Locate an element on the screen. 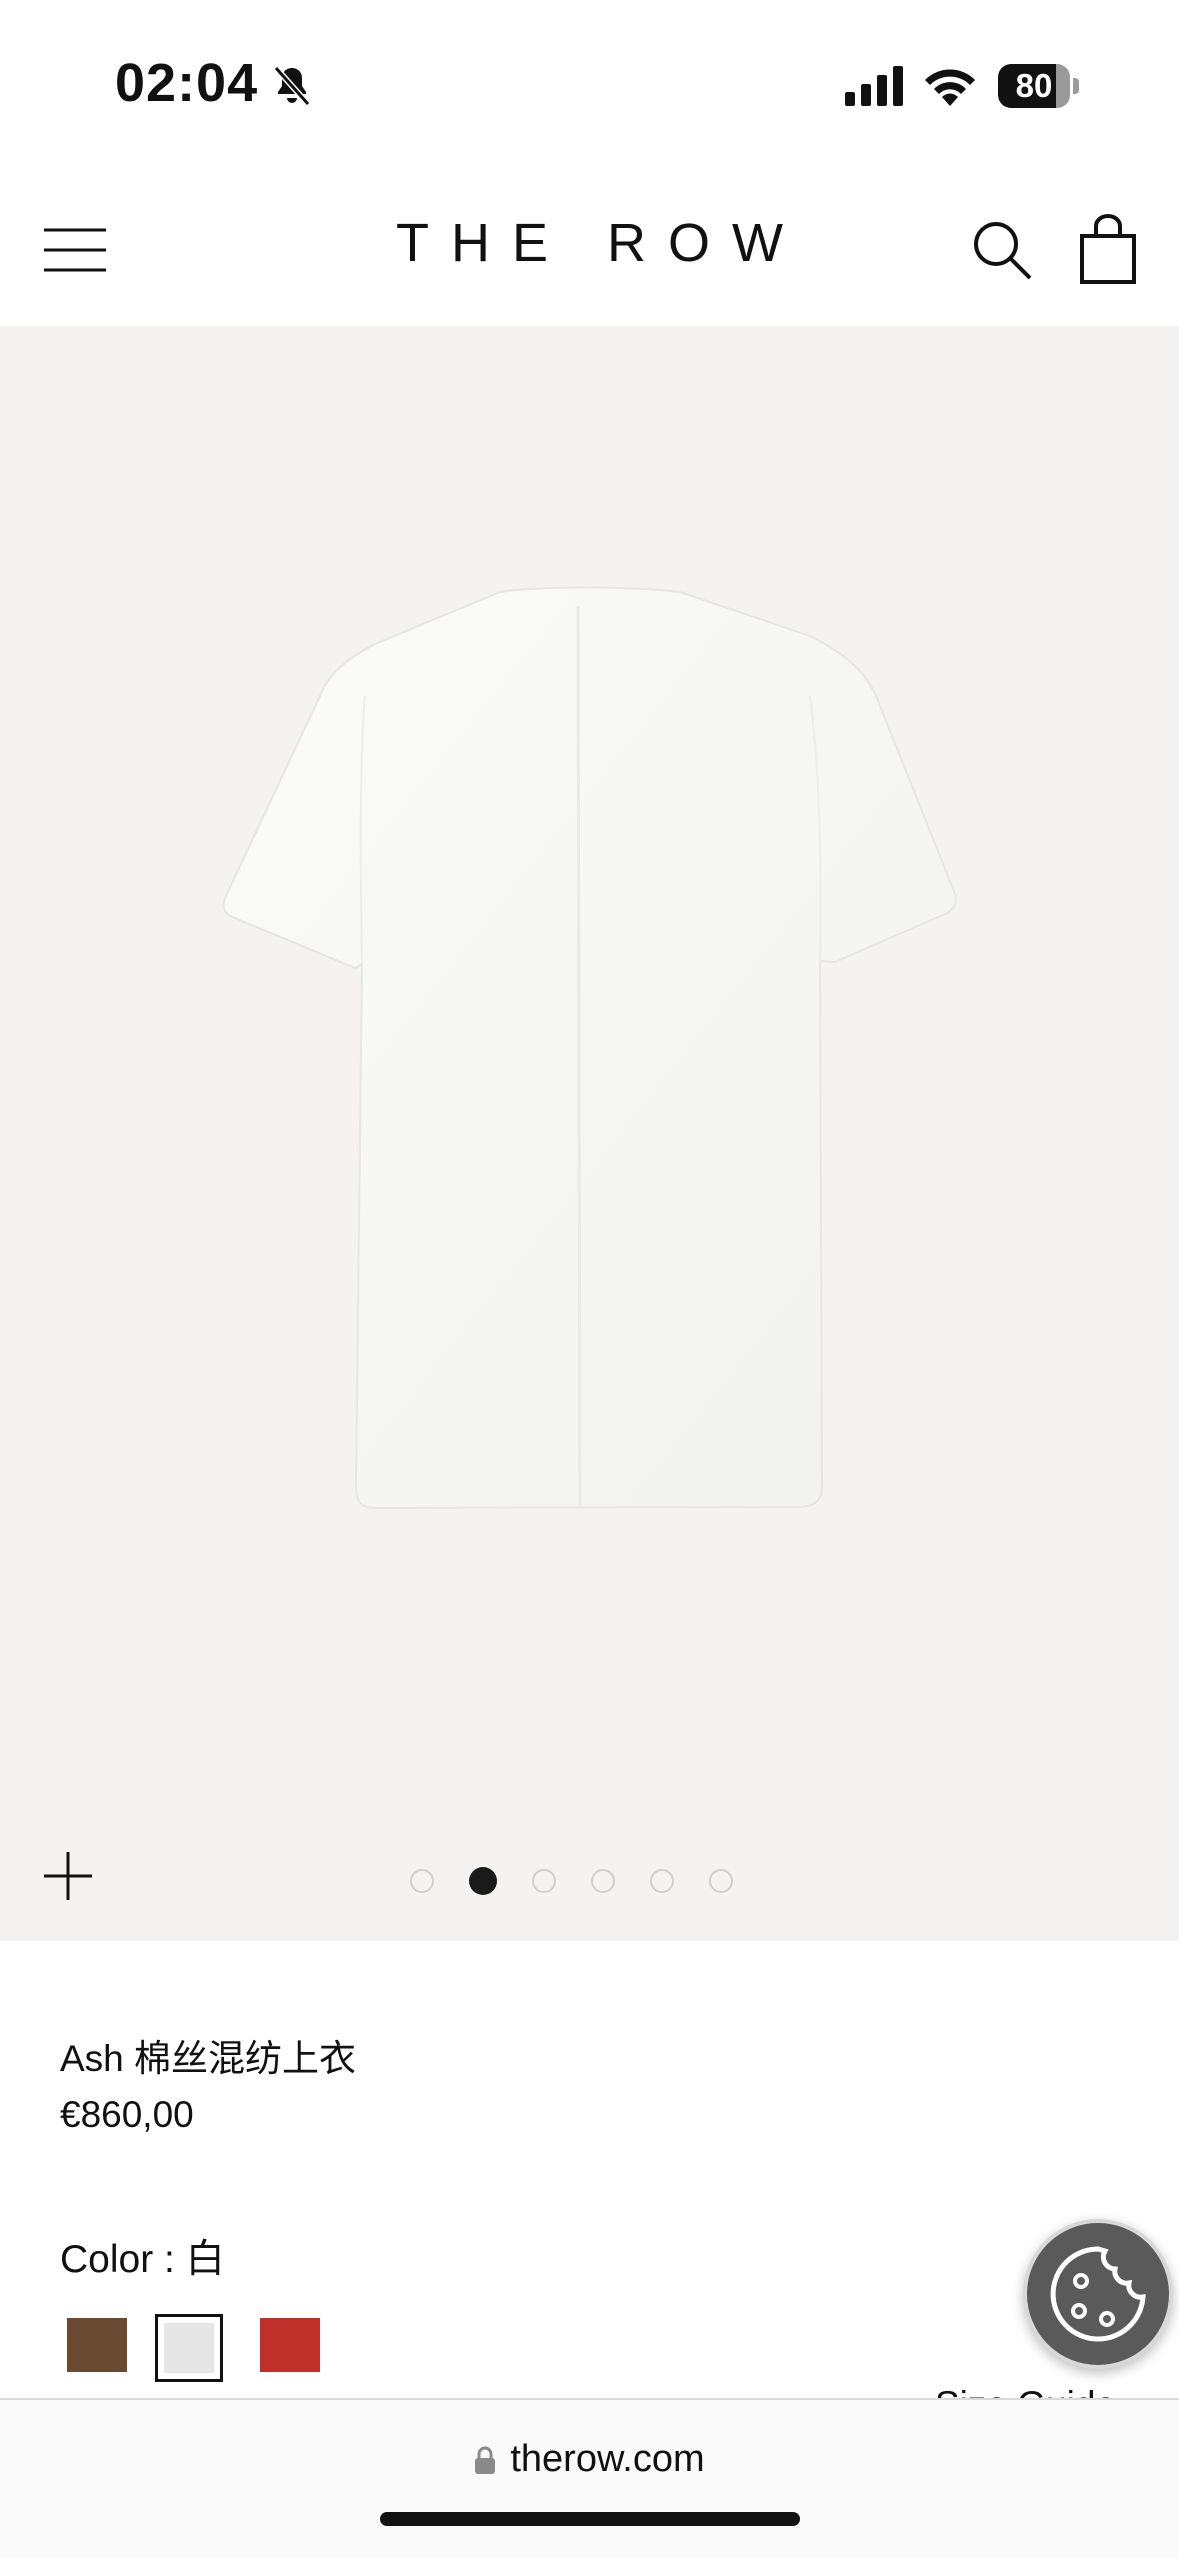 Image resolution: width=1179 pixels, height=2558 pixels. swatch-brown is located at coordinates (97, 2345).